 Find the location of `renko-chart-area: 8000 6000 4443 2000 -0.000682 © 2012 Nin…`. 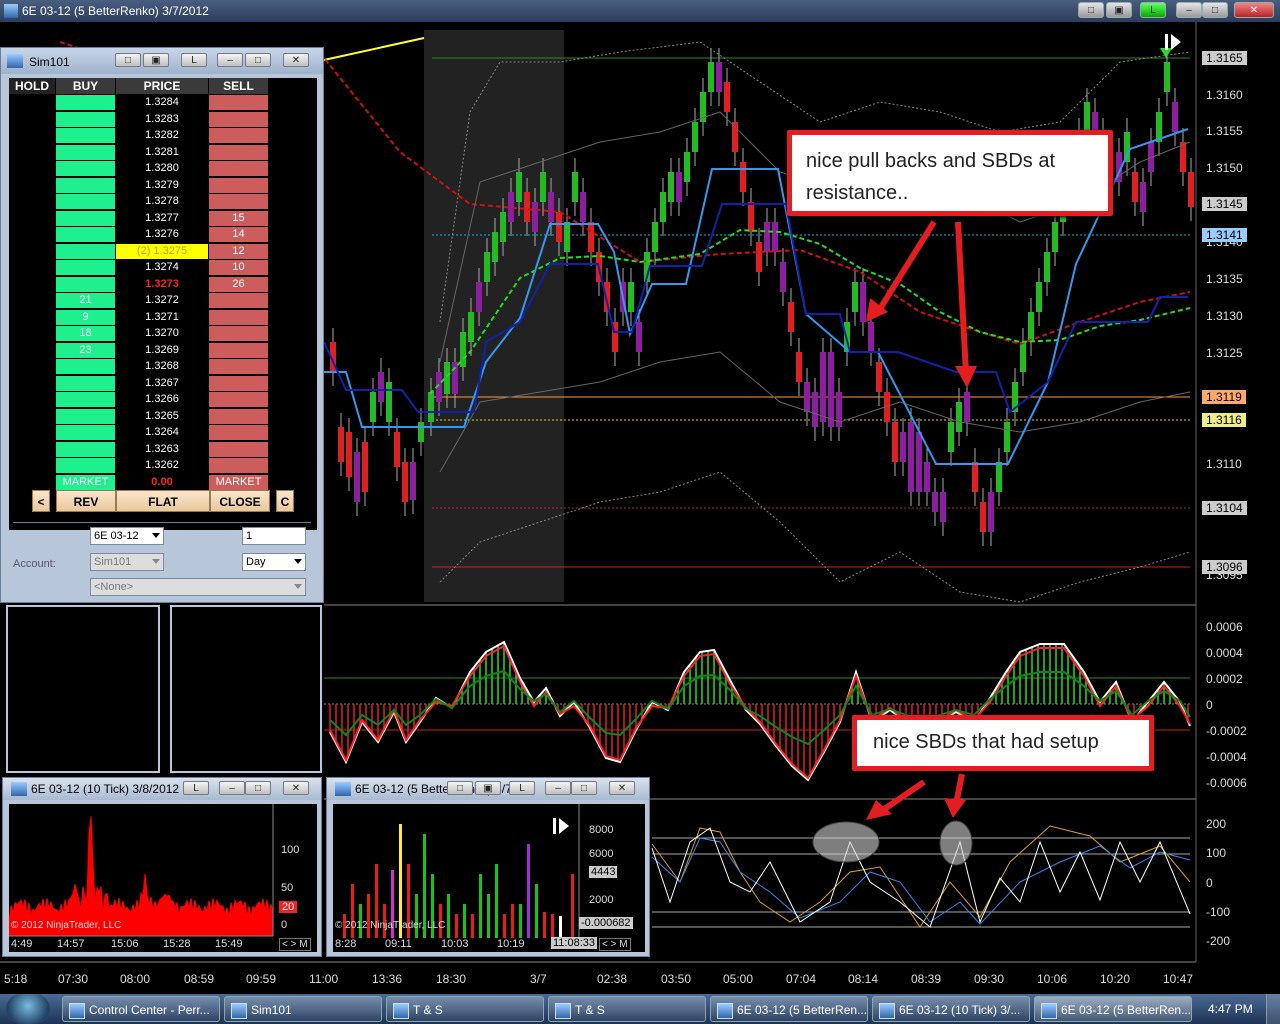

renko-chart-area: 8000 6000 4443 2000 -0.000682 © 2012 Nin… is located at coordinates (489, 878).